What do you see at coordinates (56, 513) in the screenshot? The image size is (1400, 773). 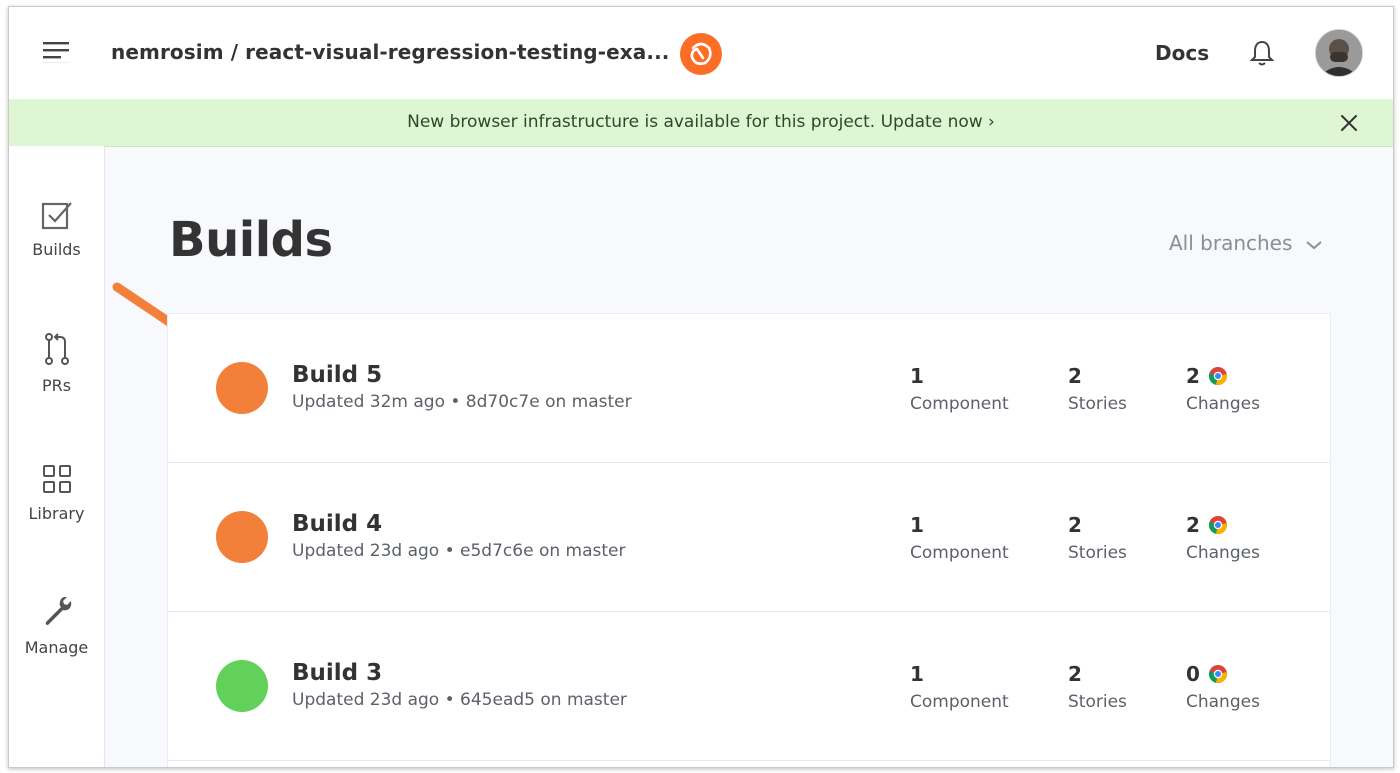 I see `sidebar-item-label: Library` at bounding box center [56, 513].